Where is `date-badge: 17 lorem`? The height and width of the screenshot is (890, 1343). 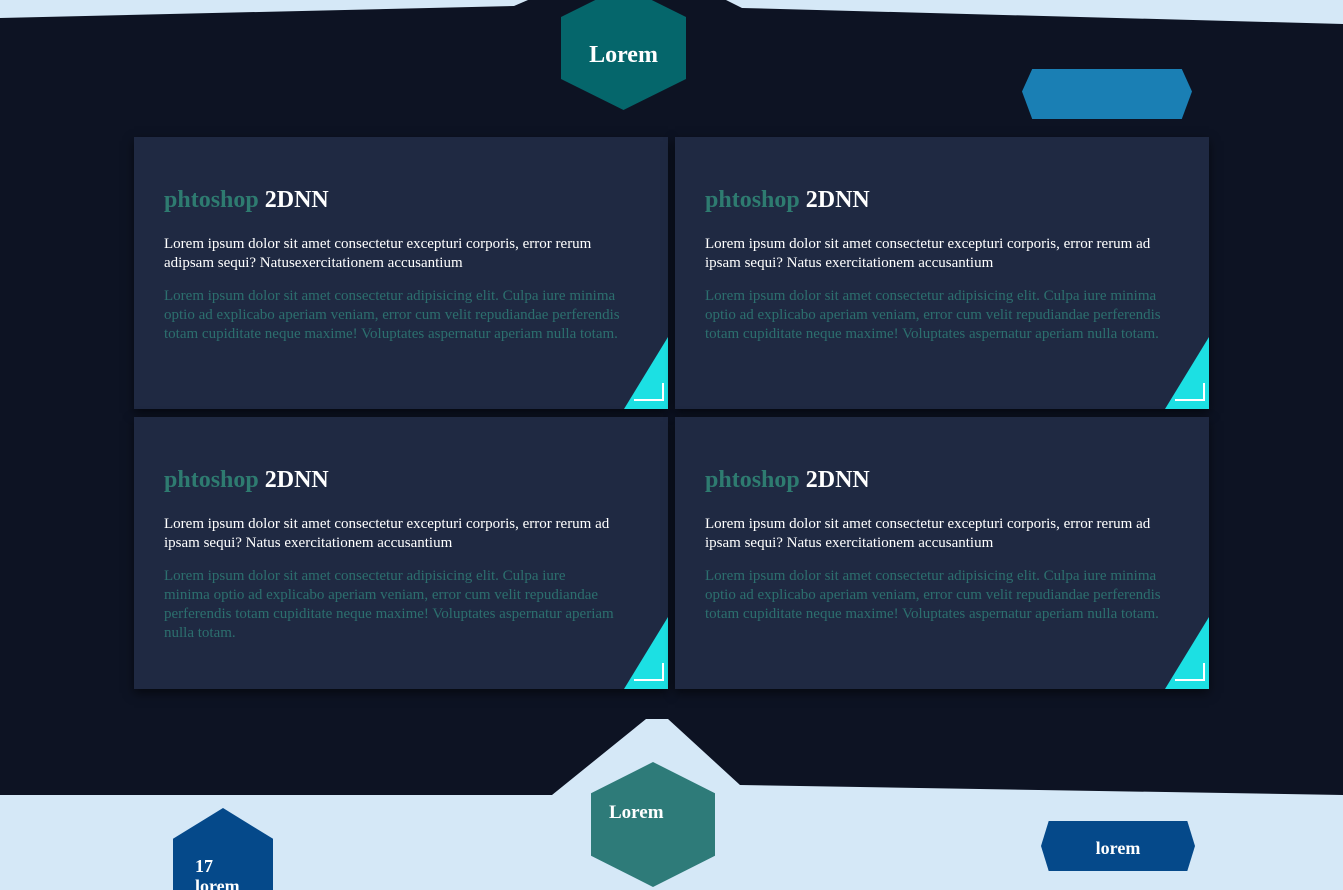 date-badge: 17 lorem is located at coordinates (223, 849).